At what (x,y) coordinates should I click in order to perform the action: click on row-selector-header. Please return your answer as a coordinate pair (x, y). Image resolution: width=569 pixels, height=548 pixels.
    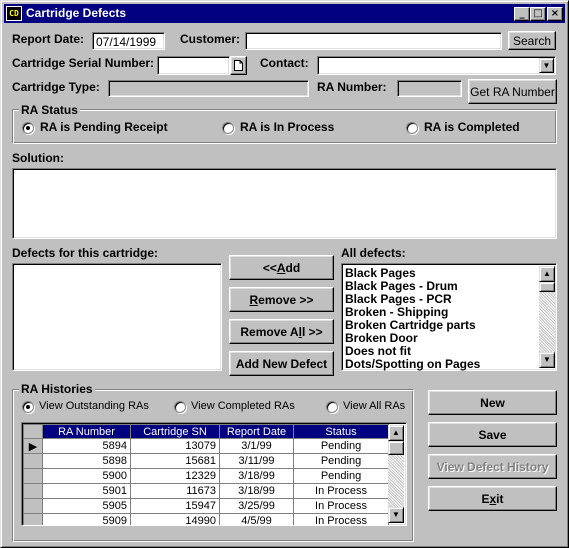
    Looking at the image, I should click on (33, 431).